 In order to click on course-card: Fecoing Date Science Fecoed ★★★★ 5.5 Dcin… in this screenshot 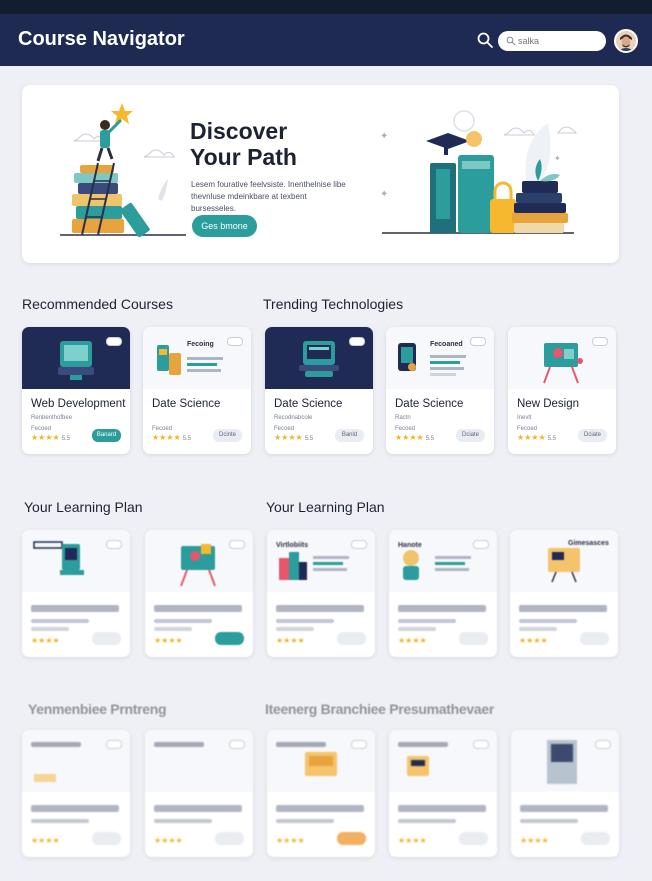, I will do `click(197, 390)`.